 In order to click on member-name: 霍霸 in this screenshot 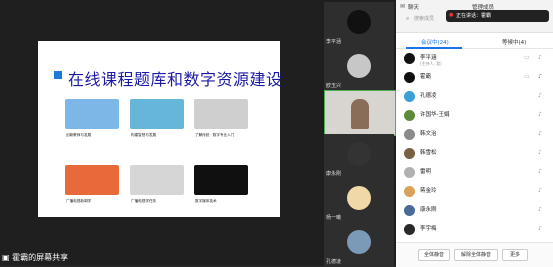, I will do `click(426, 77)`.